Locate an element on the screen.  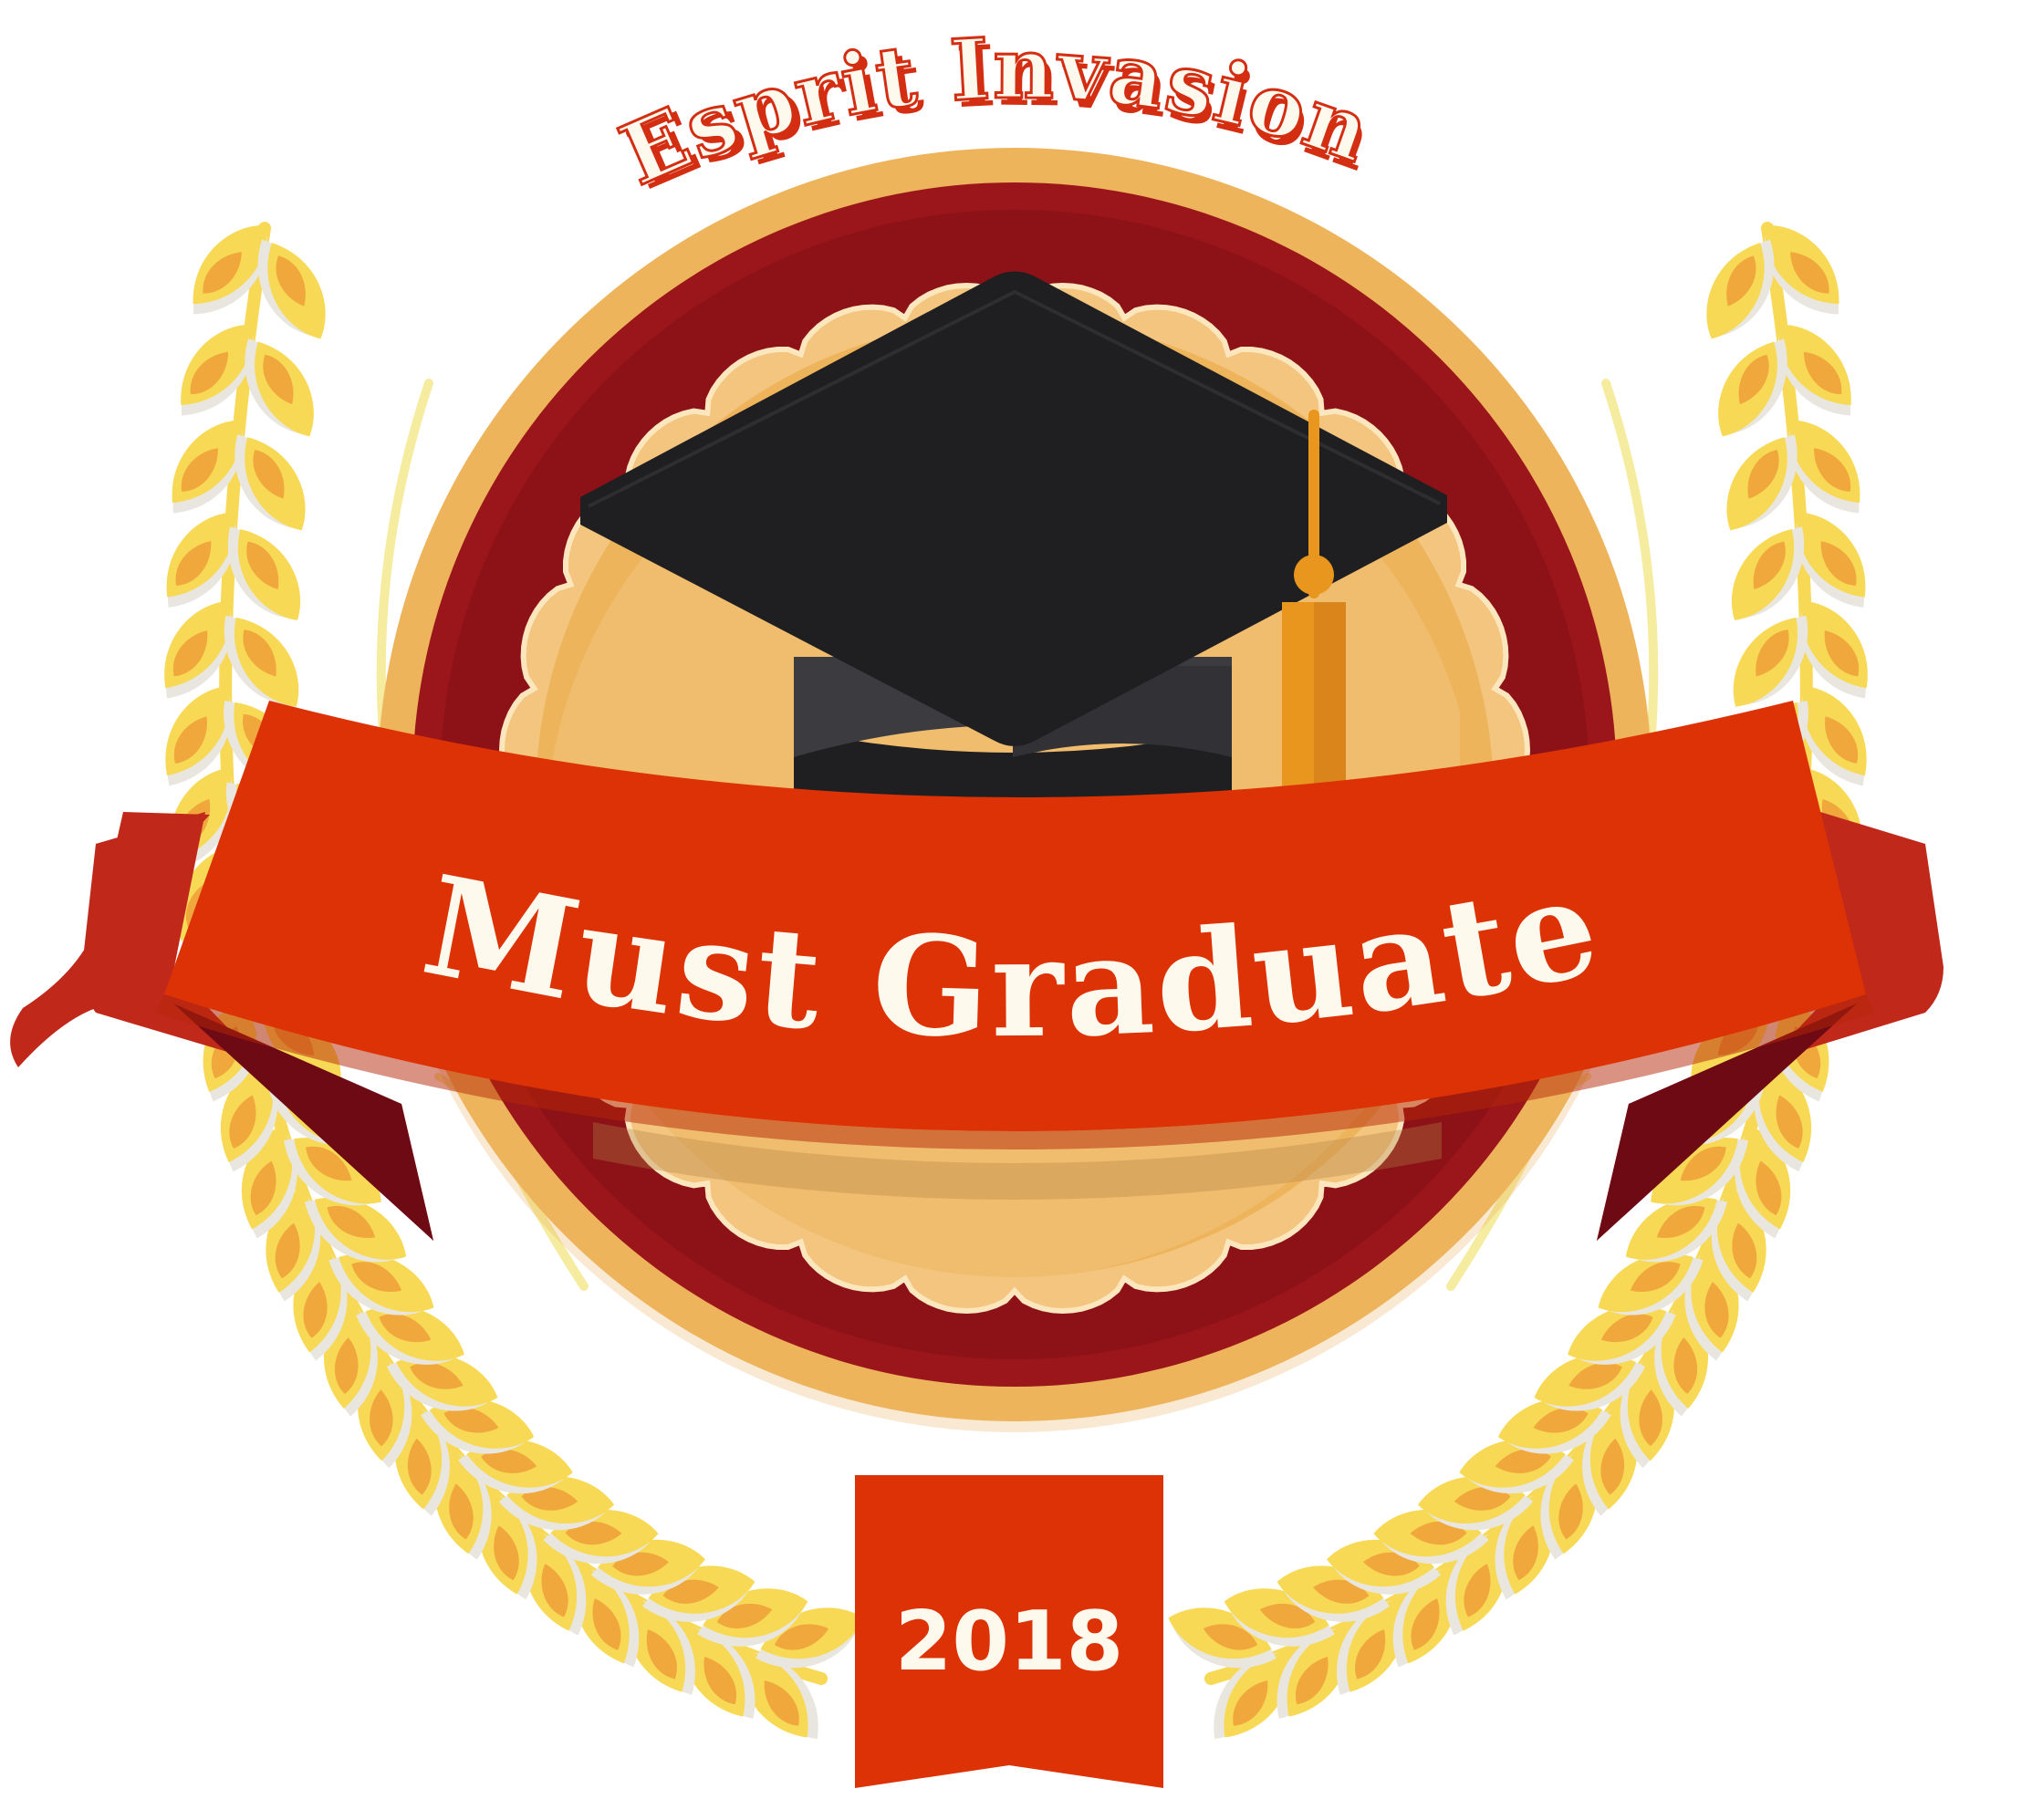
year-label: 2018 is located at coordinates (1009, 1642).